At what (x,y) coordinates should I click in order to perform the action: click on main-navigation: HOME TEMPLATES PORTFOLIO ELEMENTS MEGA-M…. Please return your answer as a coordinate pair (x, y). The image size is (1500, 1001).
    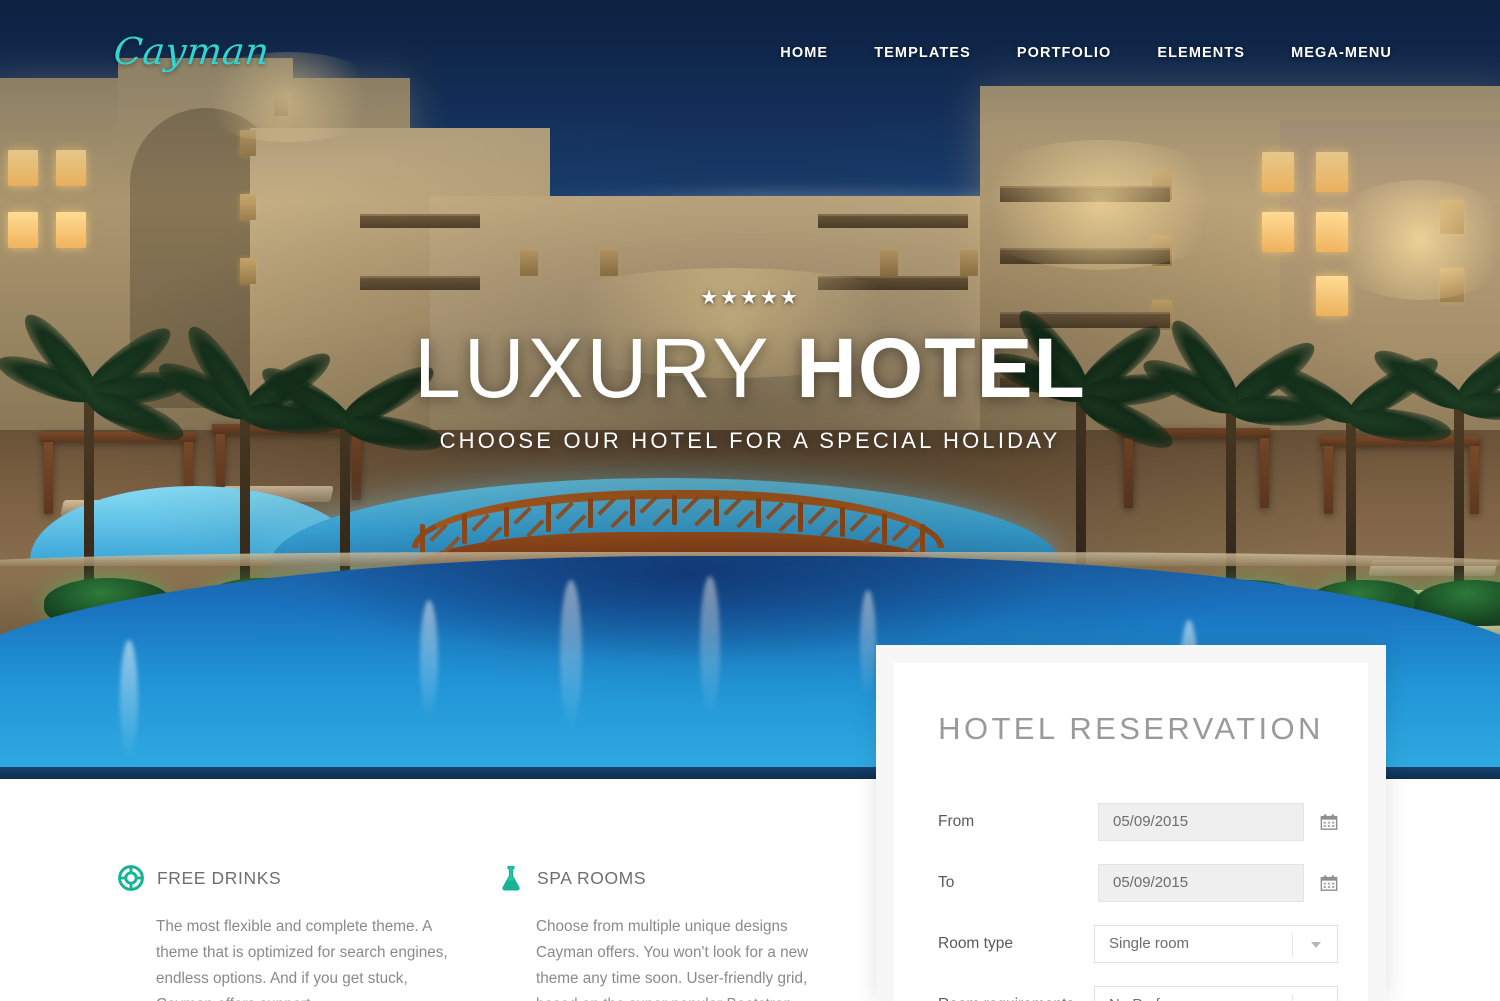
    Looking at the image, I should click on (1086, 53).